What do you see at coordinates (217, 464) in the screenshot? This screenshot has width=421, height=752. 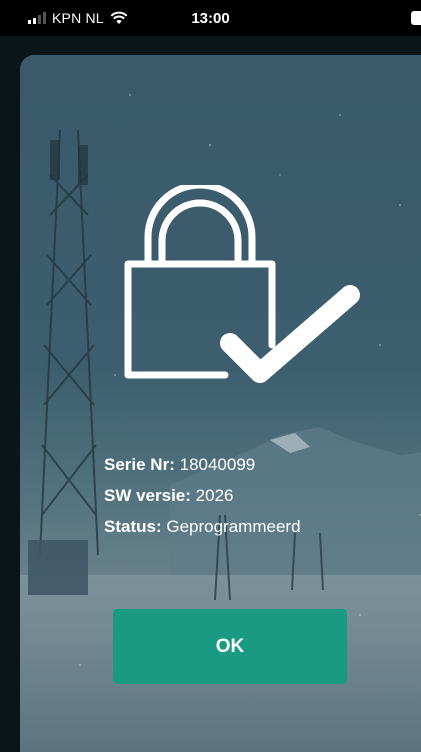 I see `serial-value: 18040099` at bounding box center [217, 464].